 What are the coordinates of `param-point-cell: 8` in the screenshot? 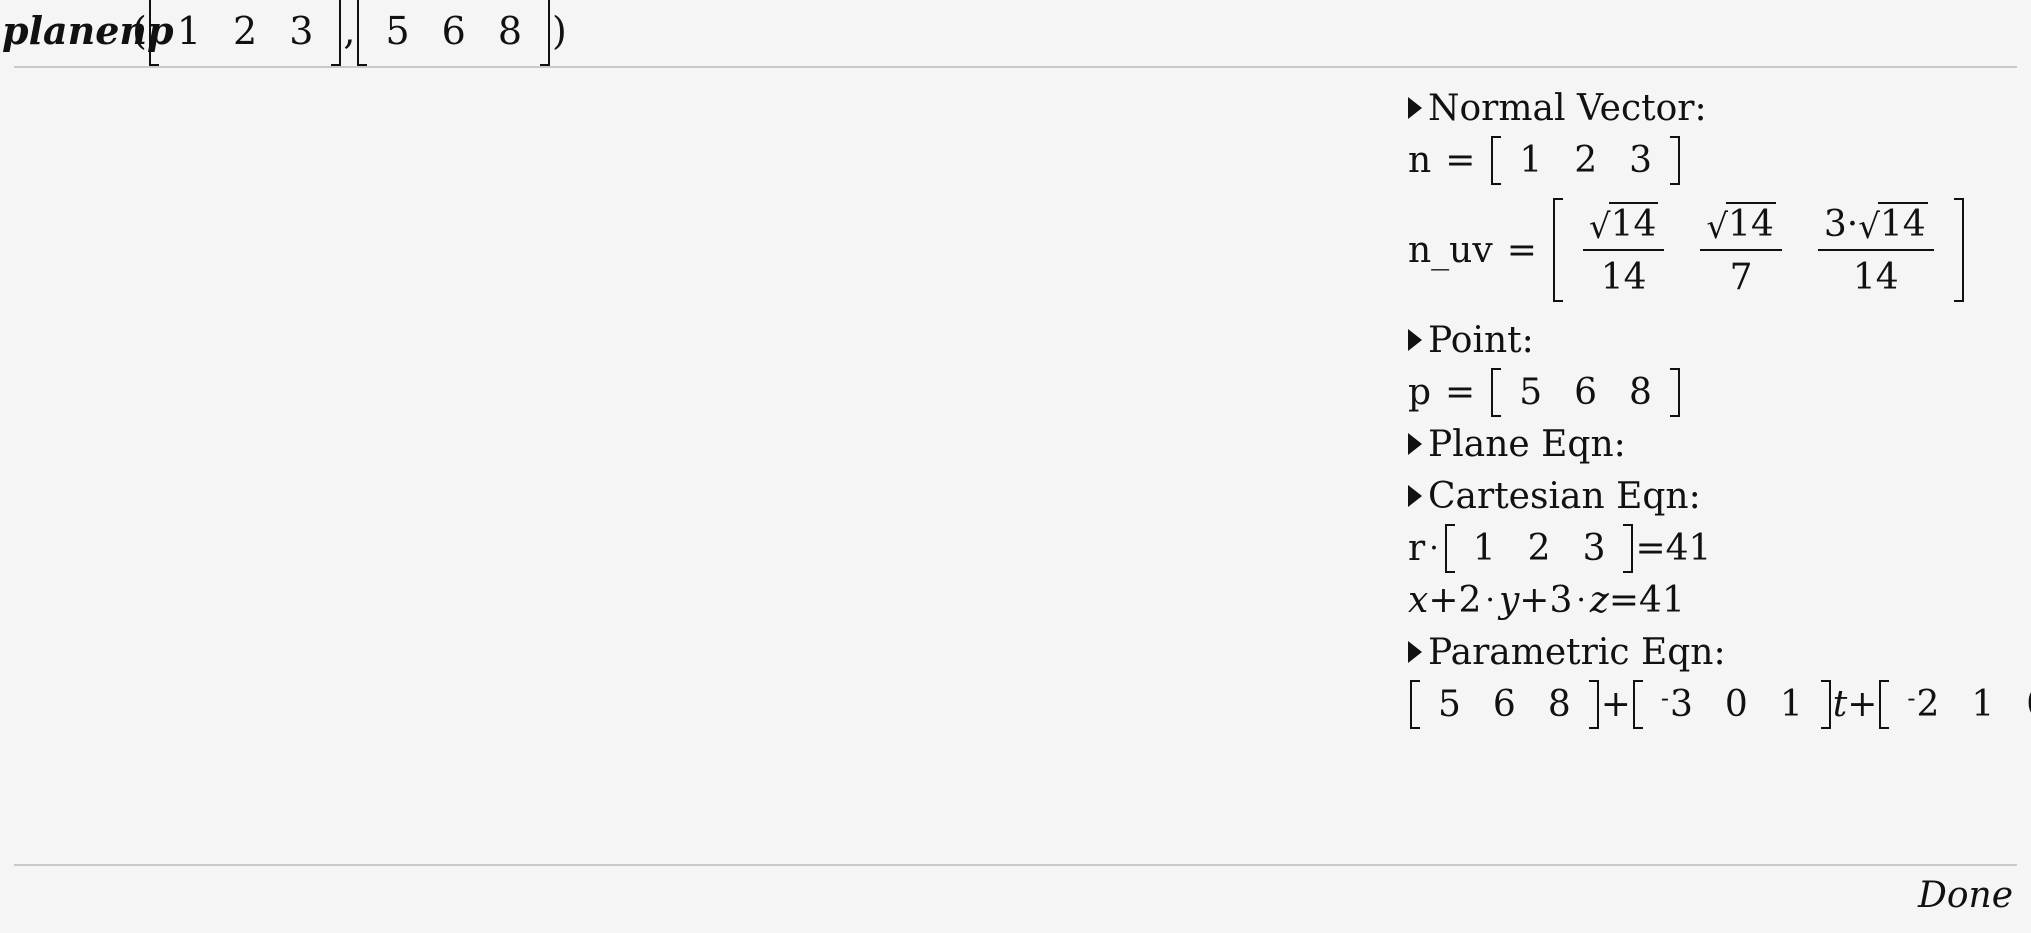 It's located at (1559, 704).